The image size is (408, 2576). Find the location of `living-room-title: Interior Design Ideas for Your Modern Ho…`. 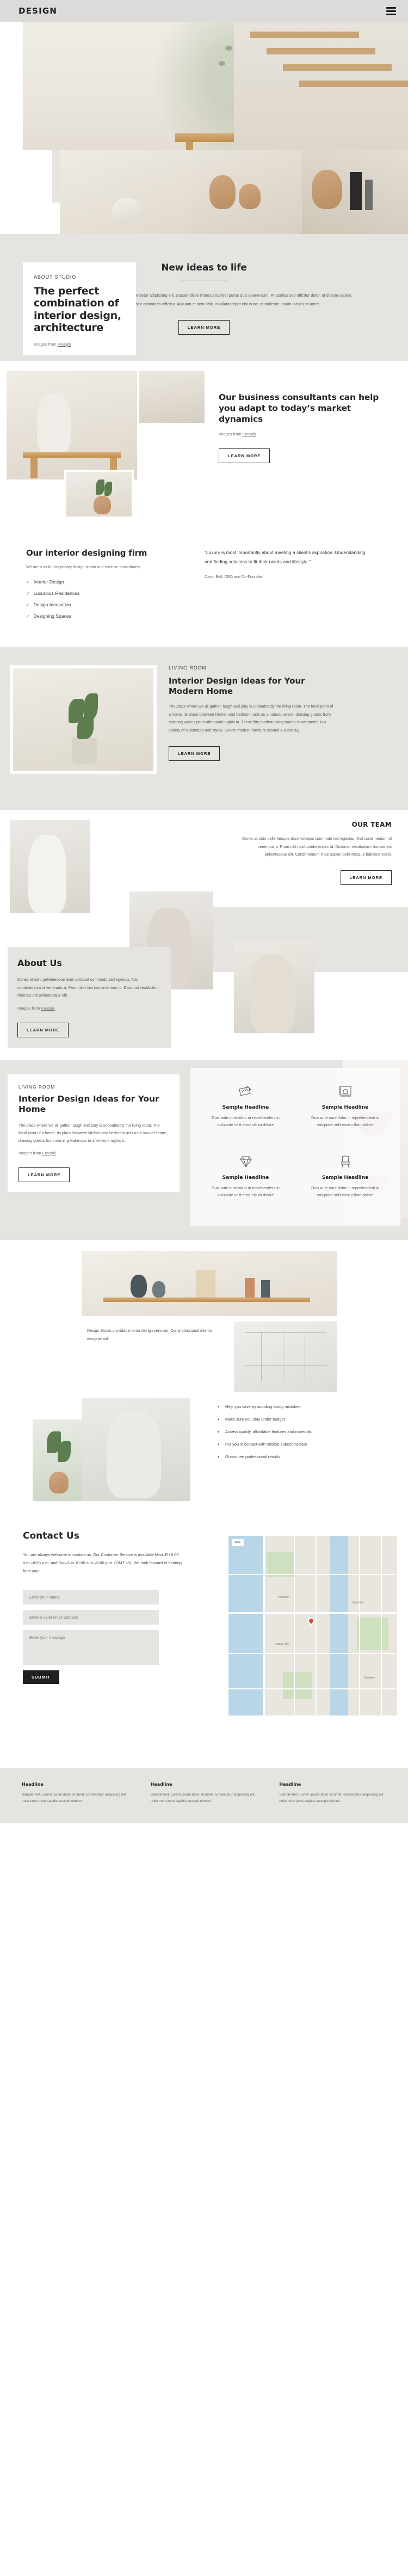

living-room-title: Interior Design Ideas for Your Modern Ho… is located at coordinates (237, 686).